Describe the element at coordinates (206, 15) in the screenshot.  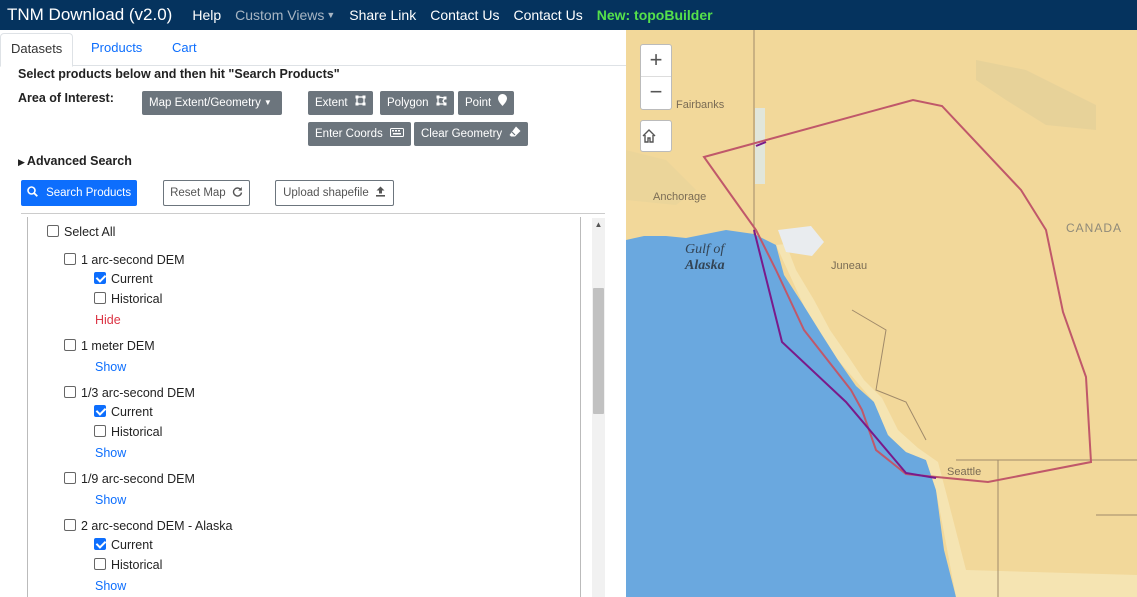
I see `nav-help: Help` at that location.